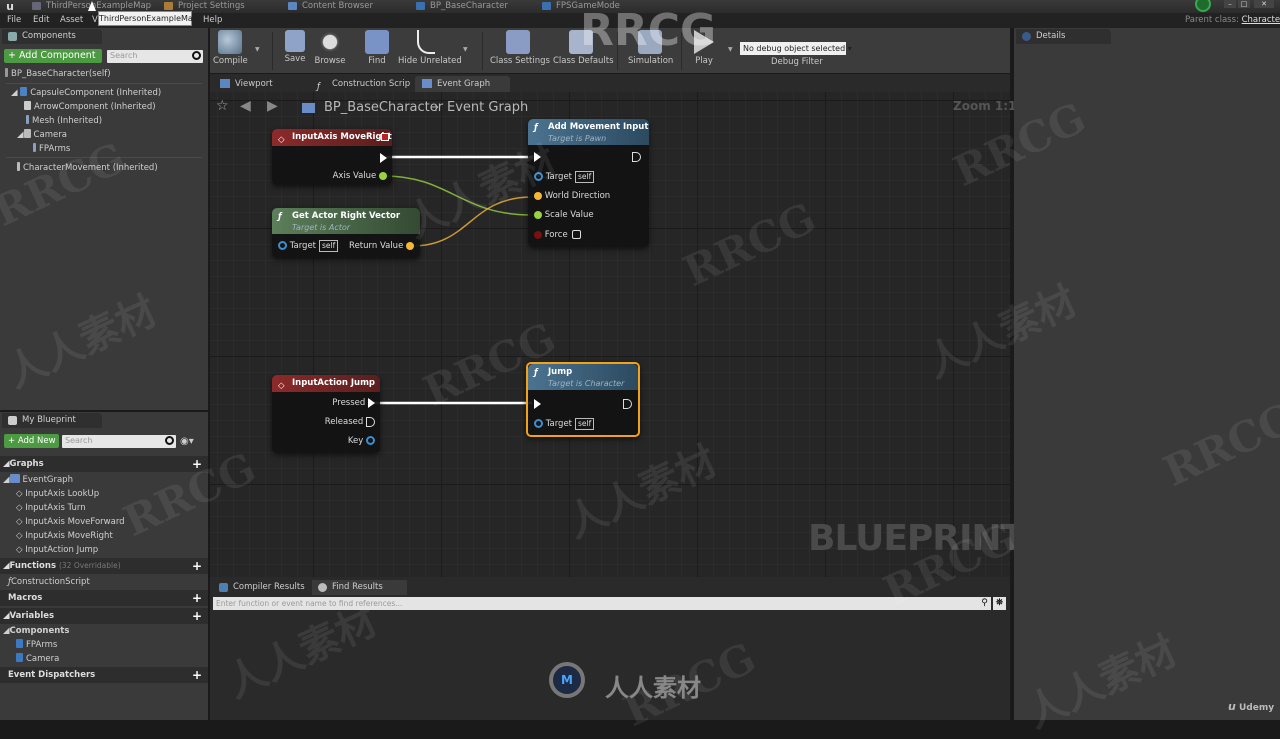 The height and width of the screenshot is (739, 1280). Describe the element at coordinates (564, 215) in the screenshot. I see `scale-value-pin: Scale Value` at that location.